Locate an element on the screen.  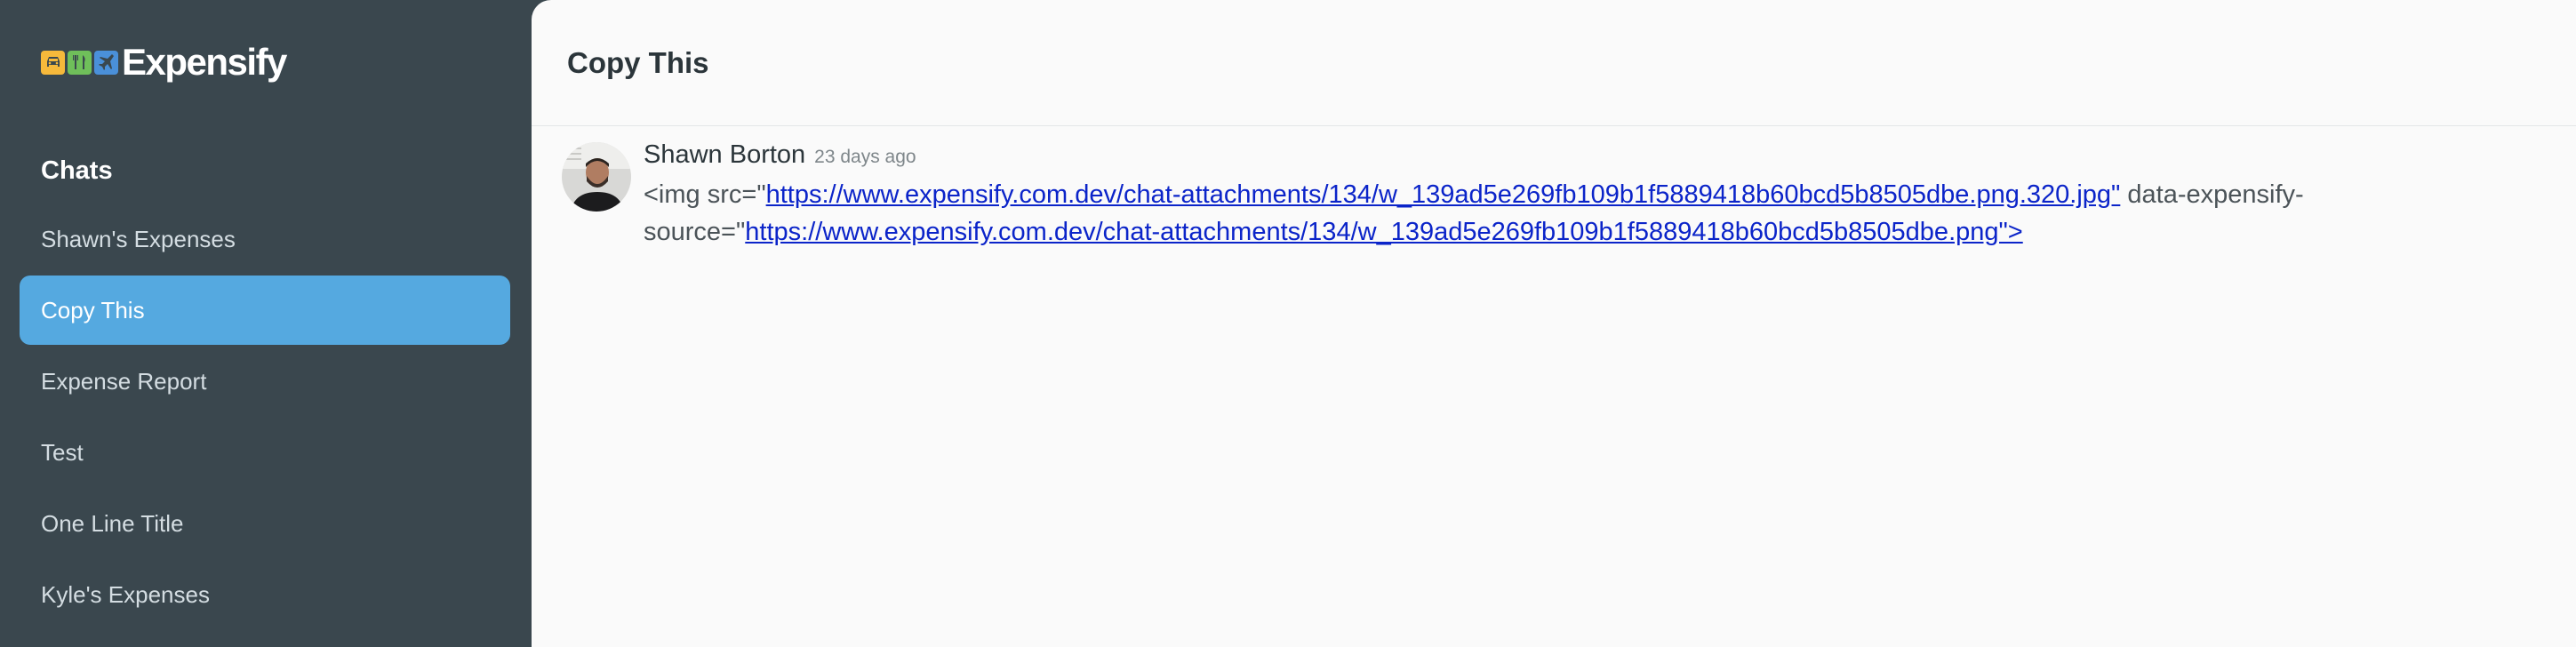
chat-item-shawns-expenses: Shawn's Expenses is located at coordinates (265, 239).